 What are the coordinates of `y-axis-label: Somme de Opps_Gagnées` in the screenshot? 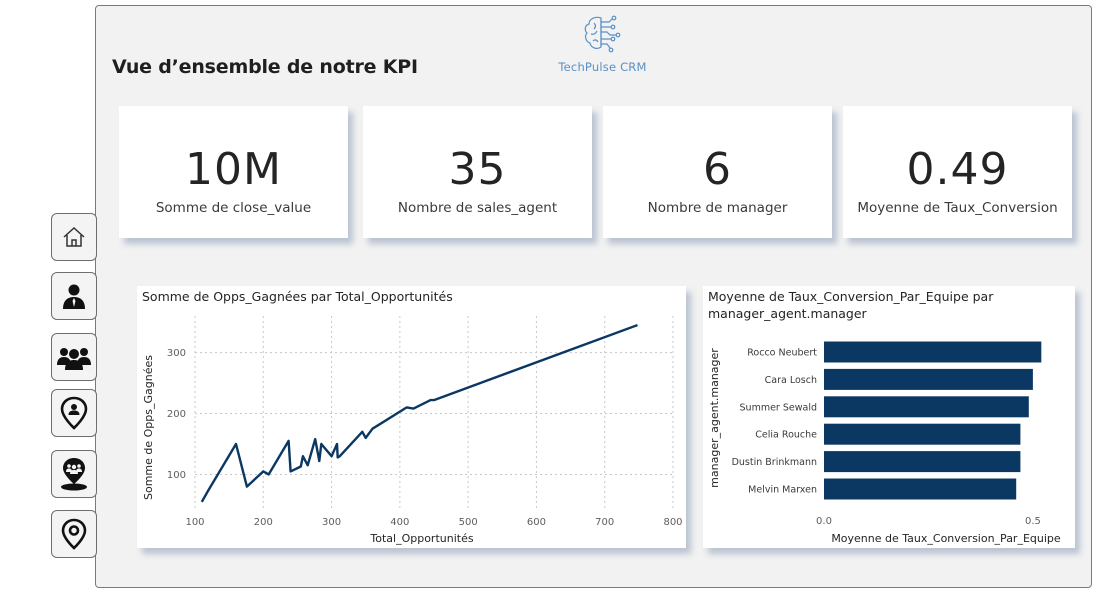 It's located at (148, 427).